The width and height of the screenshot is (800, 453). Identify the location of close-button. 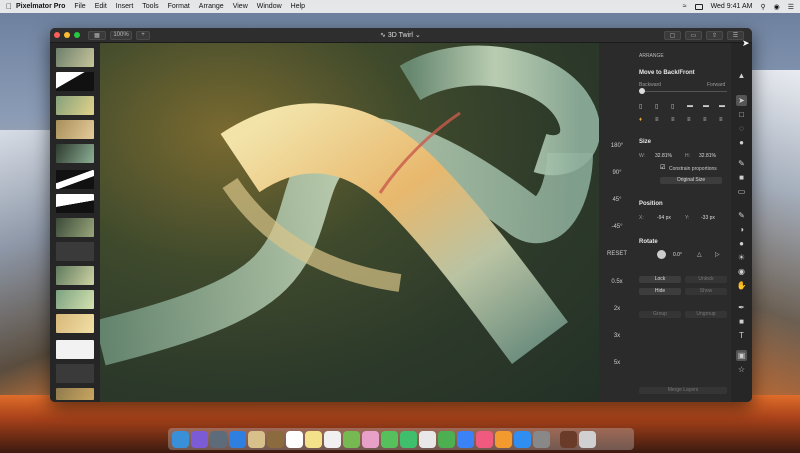
(57, 35).